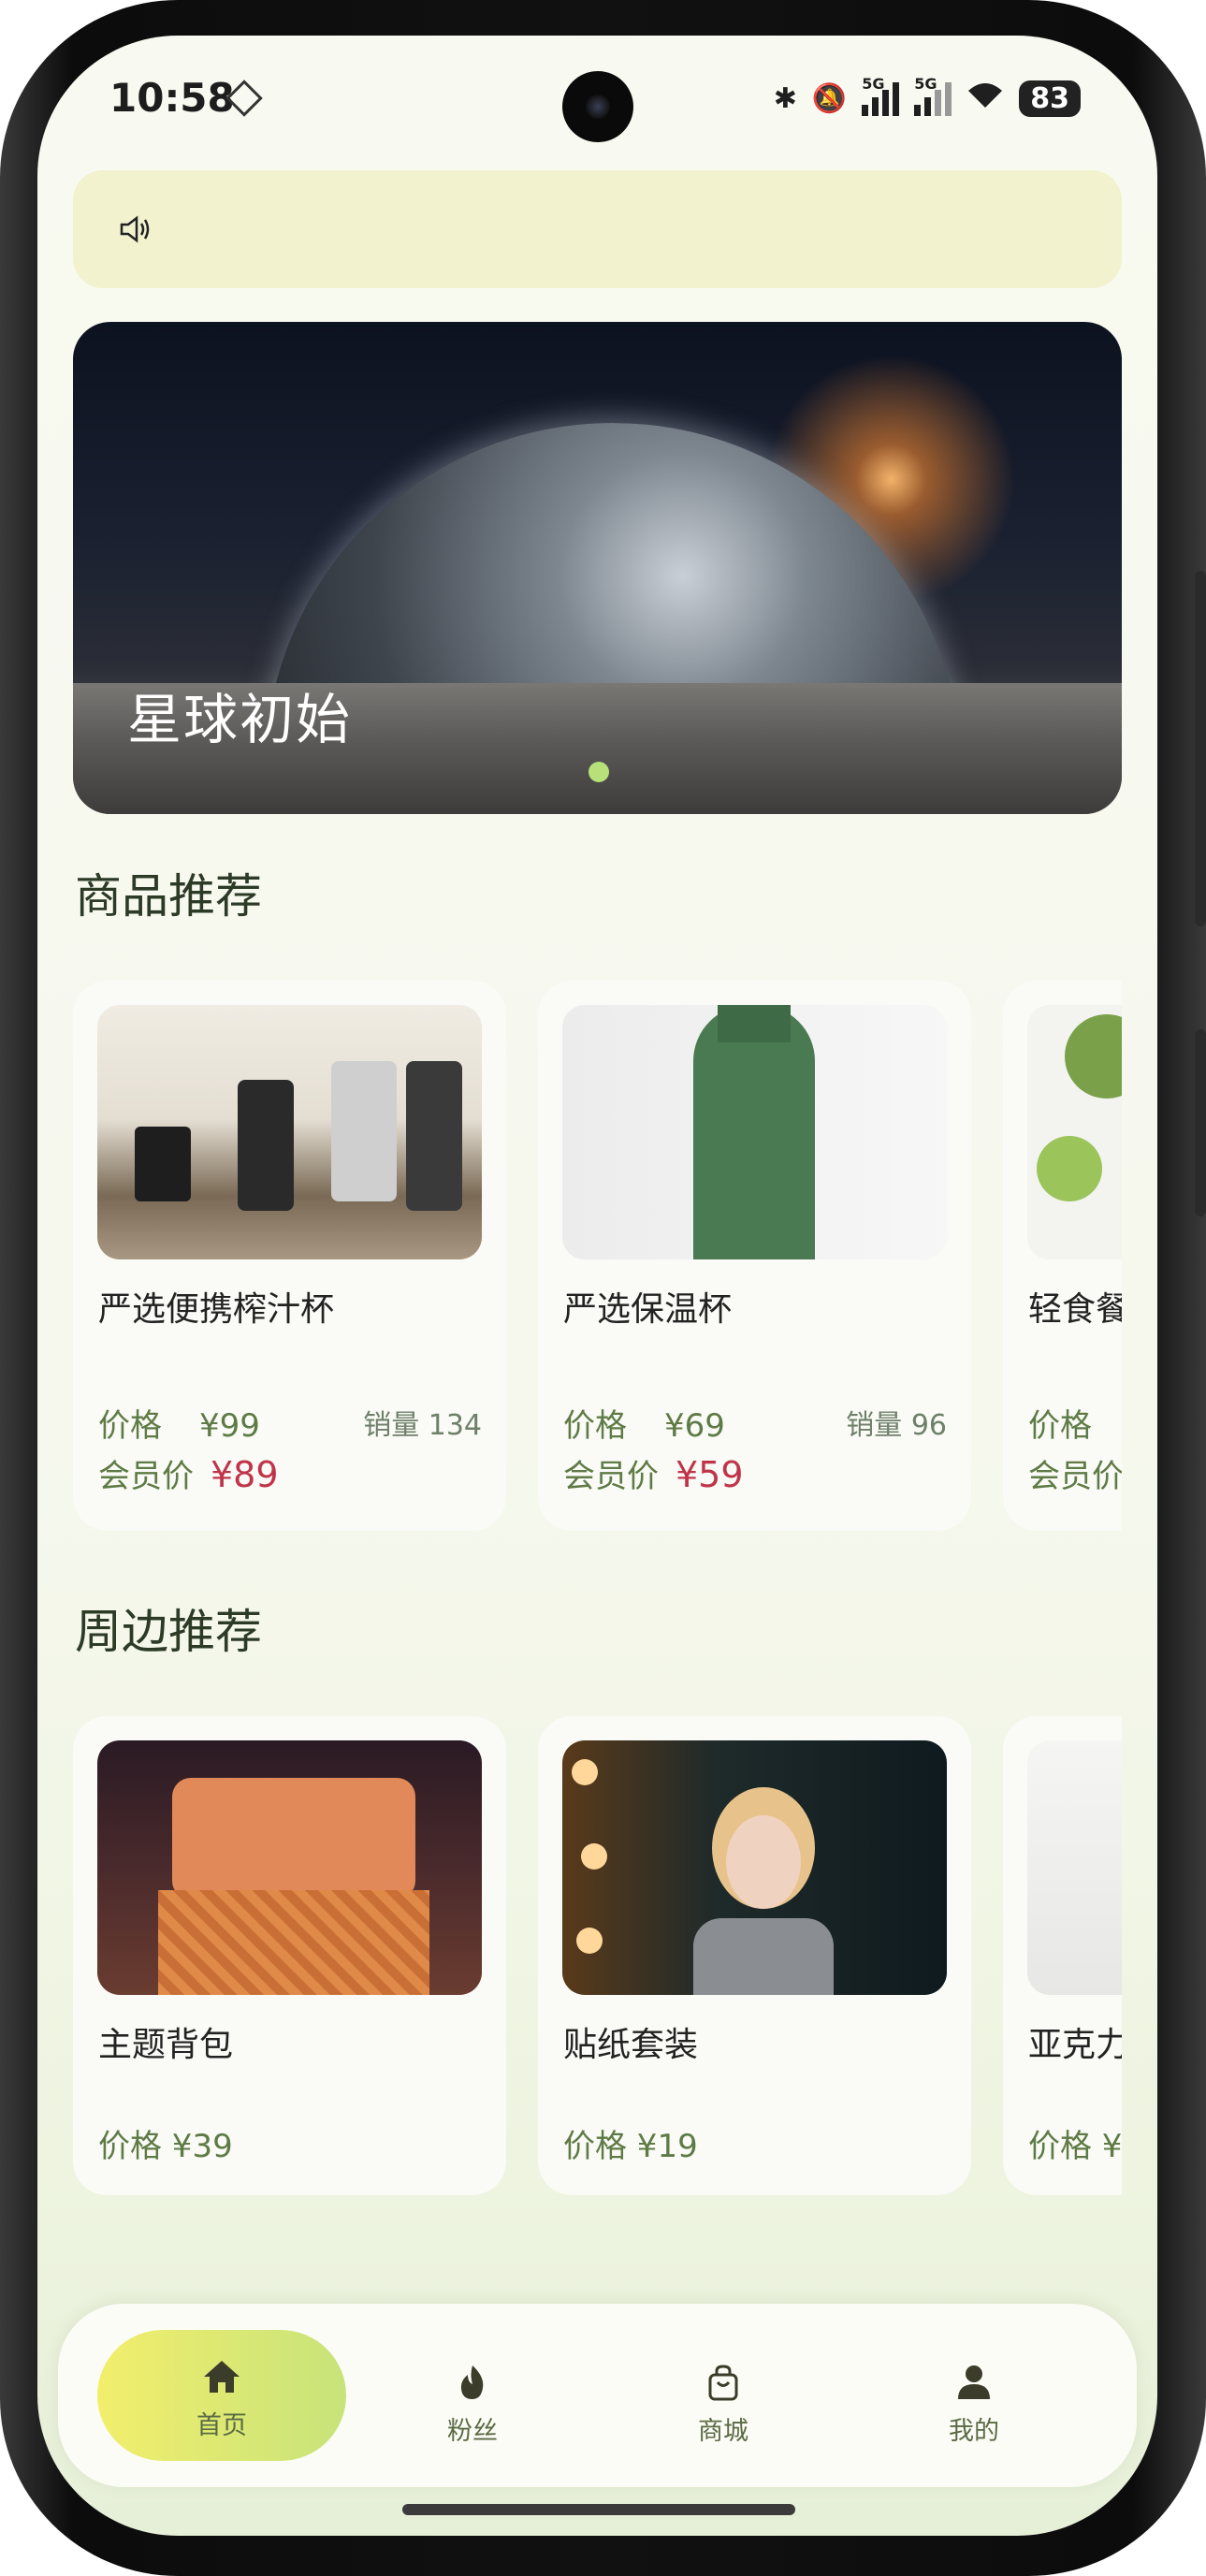 This screenshot has width=1206, height=2576. Describe the element at coordinates (723, 2431) in the screenshot. I see `nav-label-mall: 商城` at that location.